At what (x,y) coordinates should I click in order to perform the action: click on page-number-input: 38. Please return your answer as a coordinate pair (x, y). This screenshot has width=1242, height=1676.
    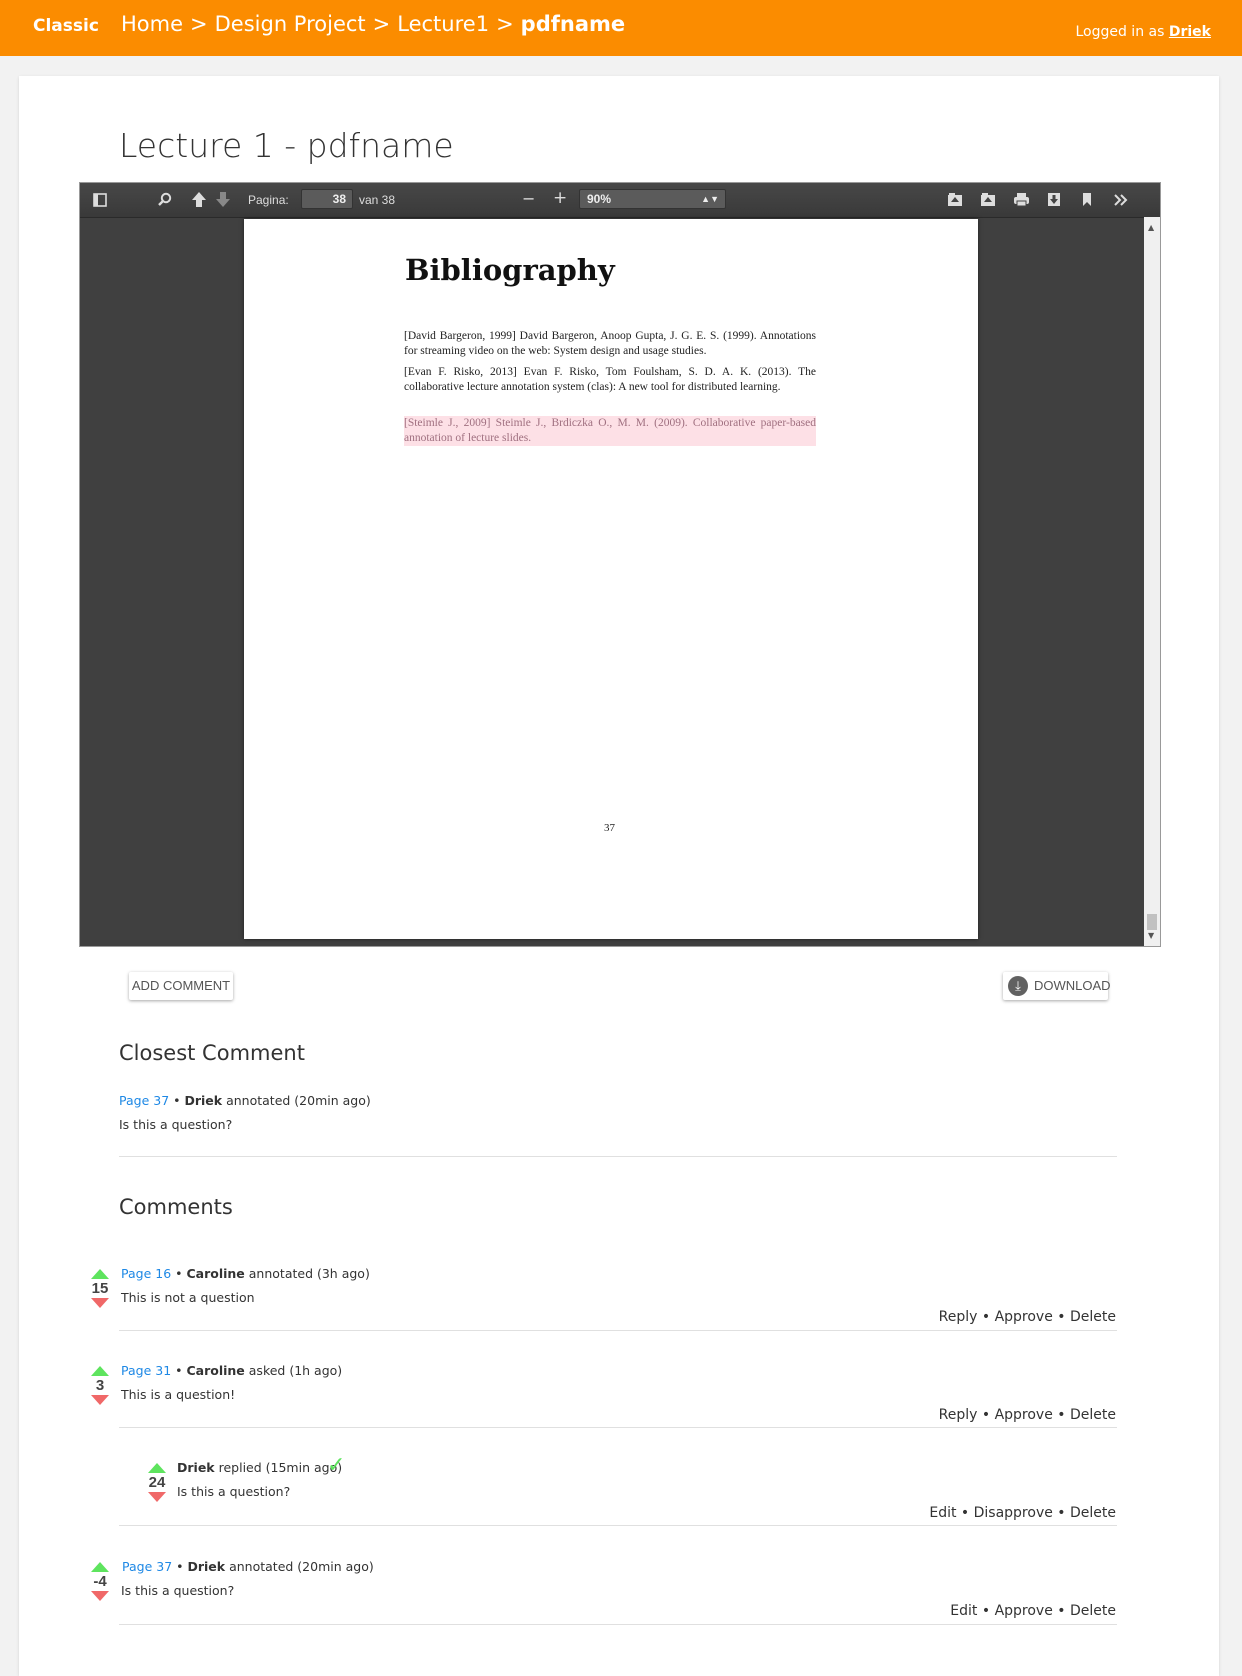
    Looking at the image, I should click on (327, 199).